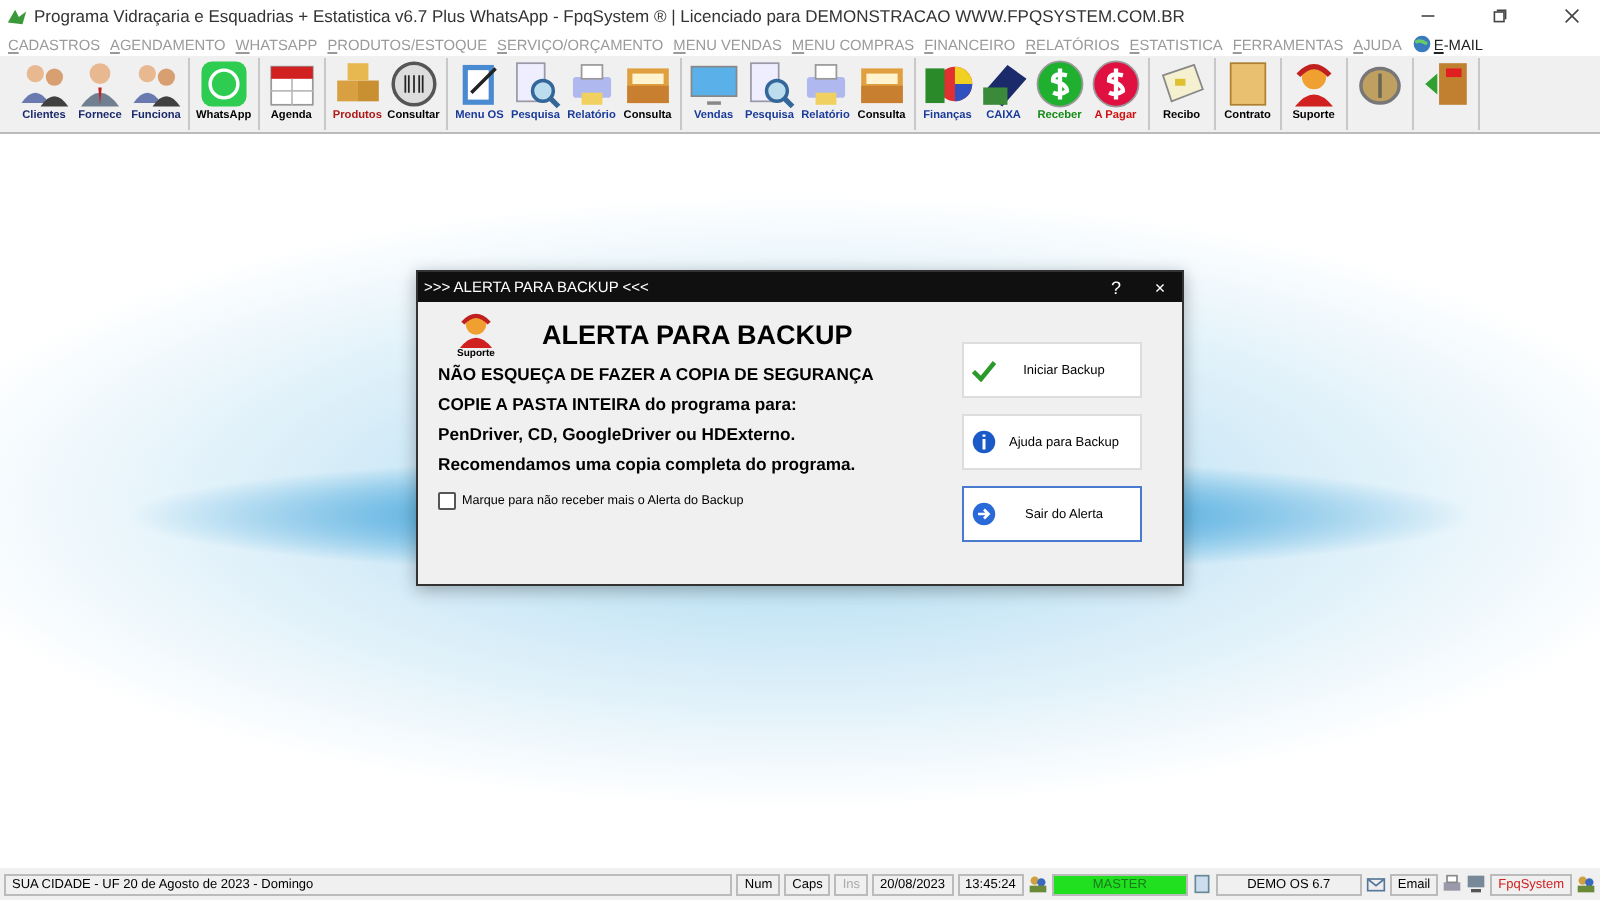 The height and width of the screenshot is (900, 1600). Describe the element at coordinates (1160, 287) in the screenshot. I see `close-button: ×` at that location.